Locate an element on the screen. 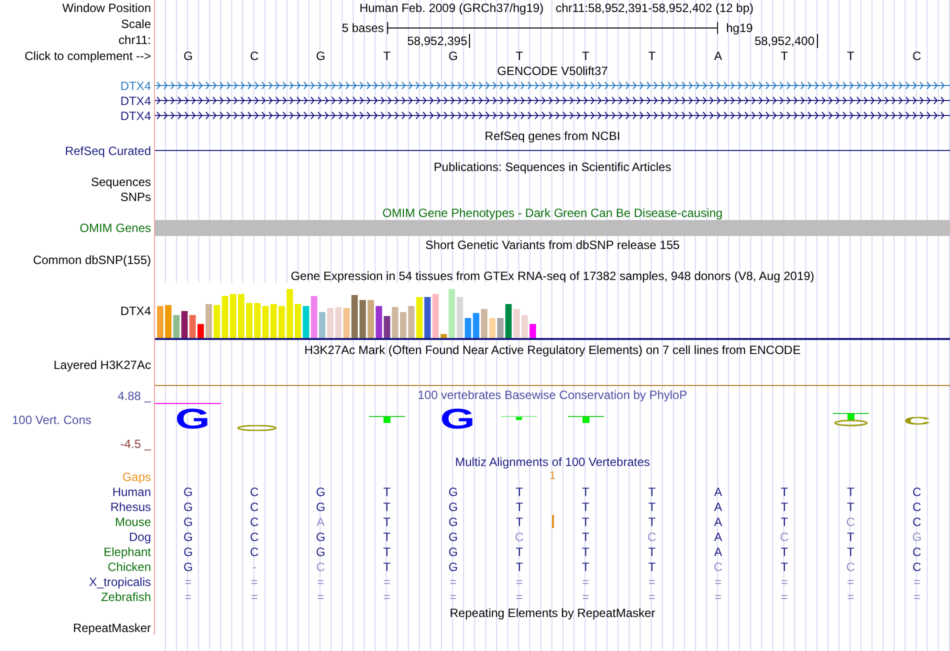 This screenshot has width=950, height=651. track-label: Layered H3K27Ac is located at coordinates (102, 365).